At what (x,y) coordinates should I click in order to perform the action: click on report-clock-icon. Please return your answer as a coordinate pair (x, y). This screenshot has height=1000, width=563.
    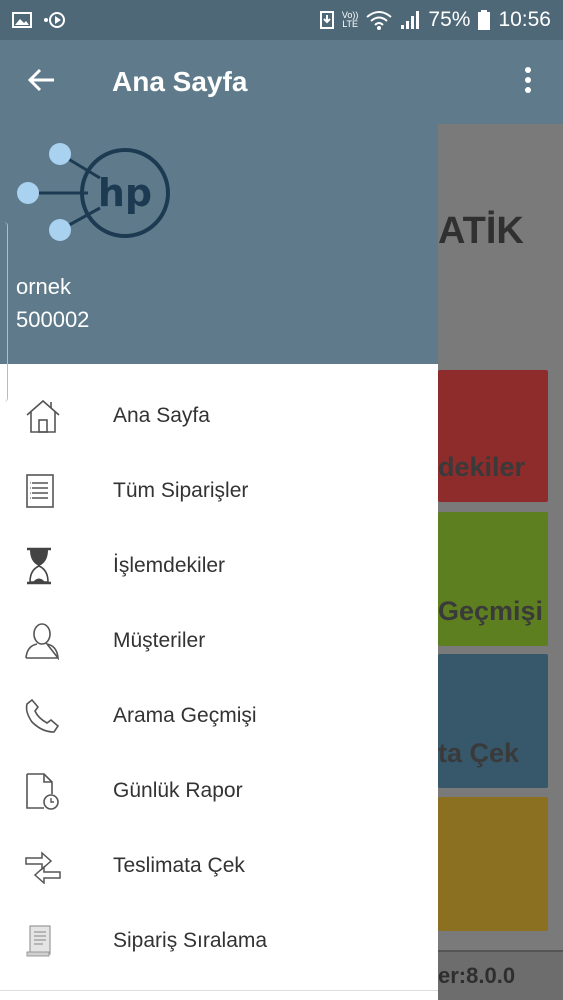
    Looking at the image, I should click on (56, 790).